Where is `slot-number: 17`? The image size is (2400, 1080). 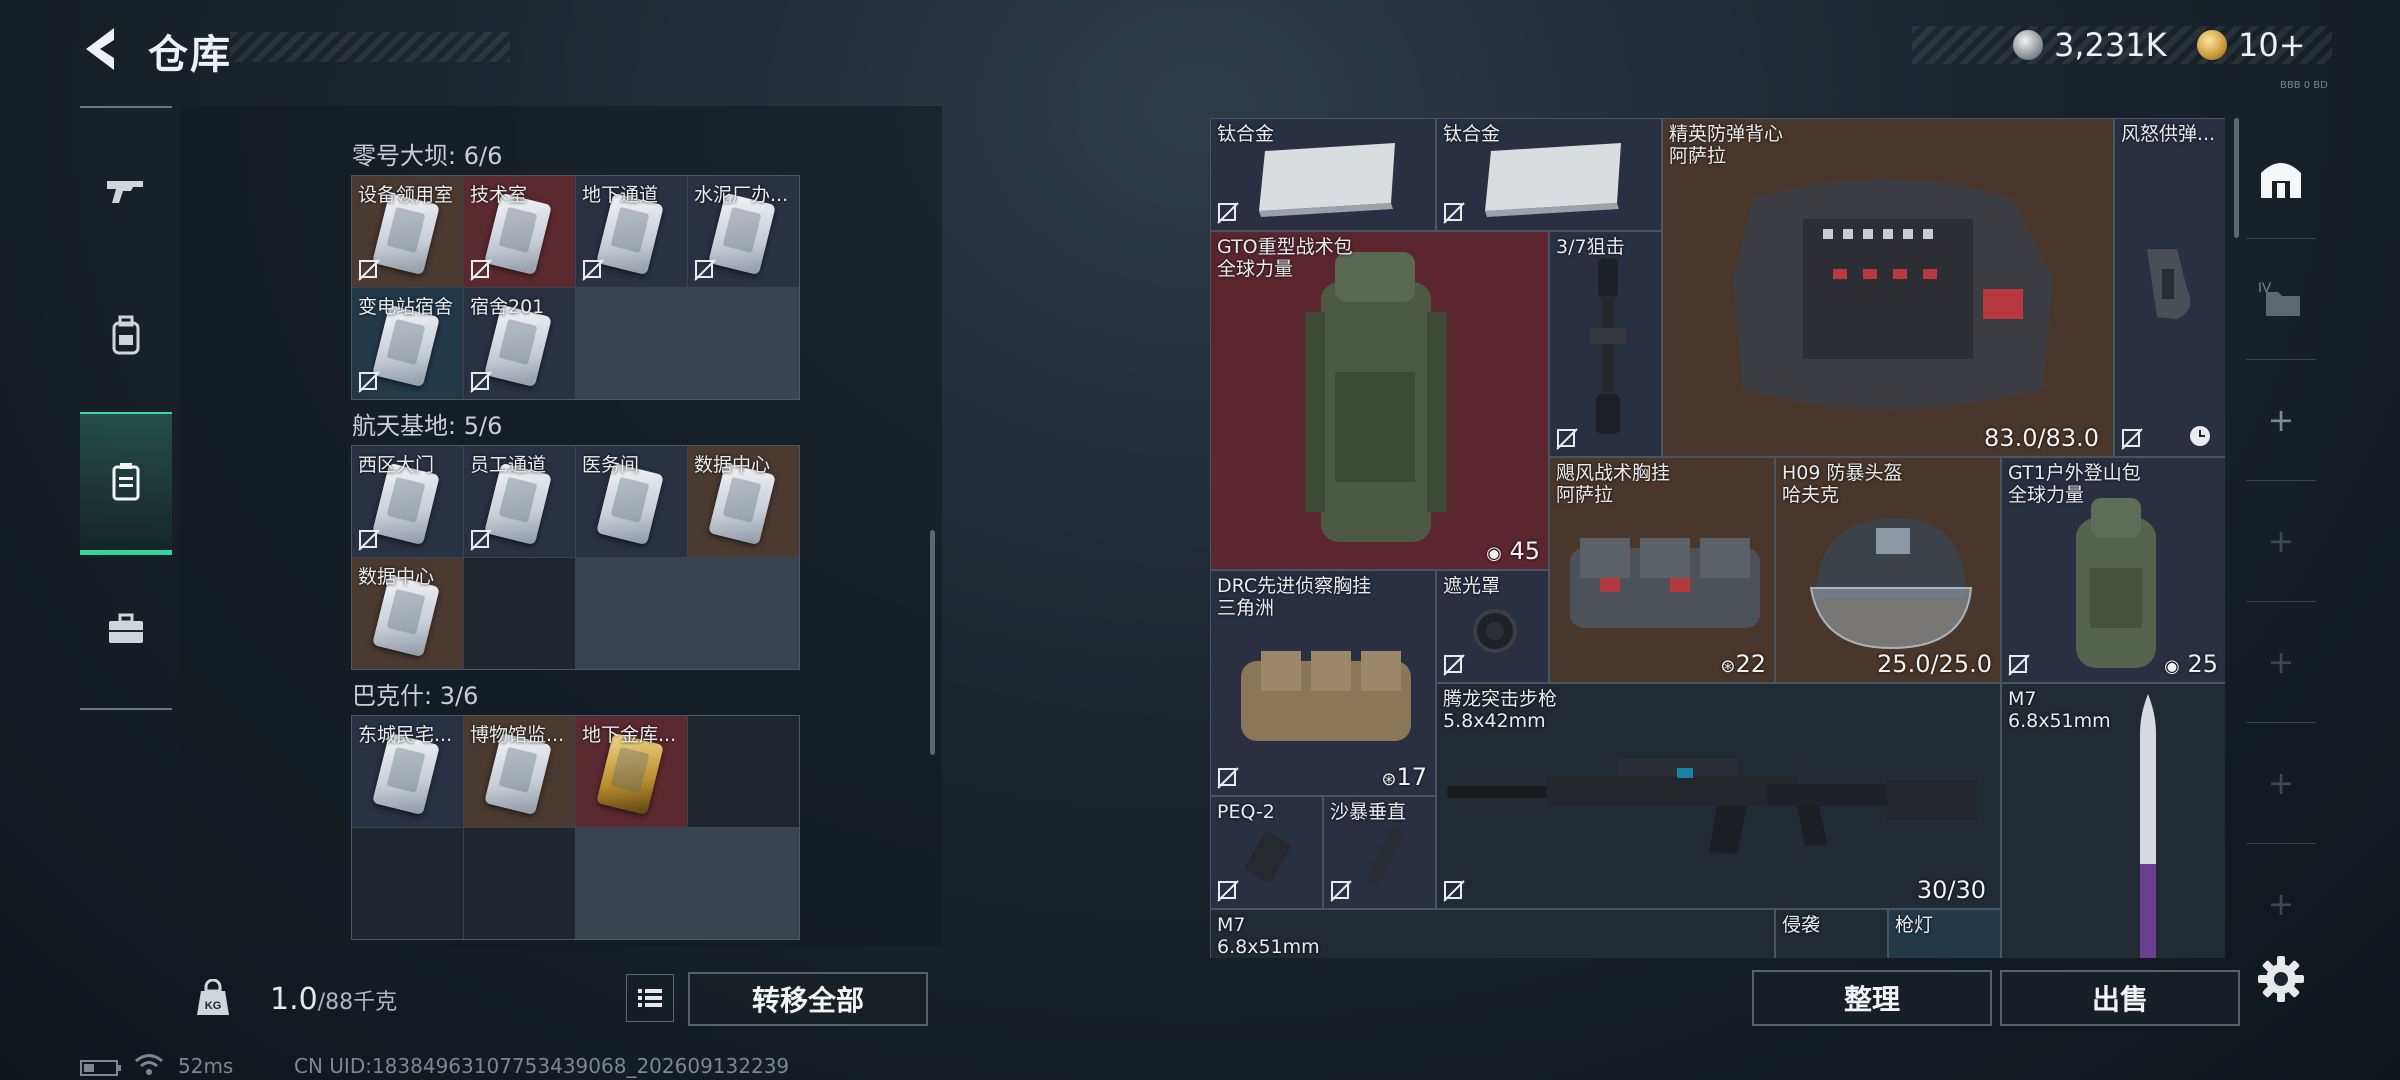
slot-number: 17 is located at coordinates (1411, 777).